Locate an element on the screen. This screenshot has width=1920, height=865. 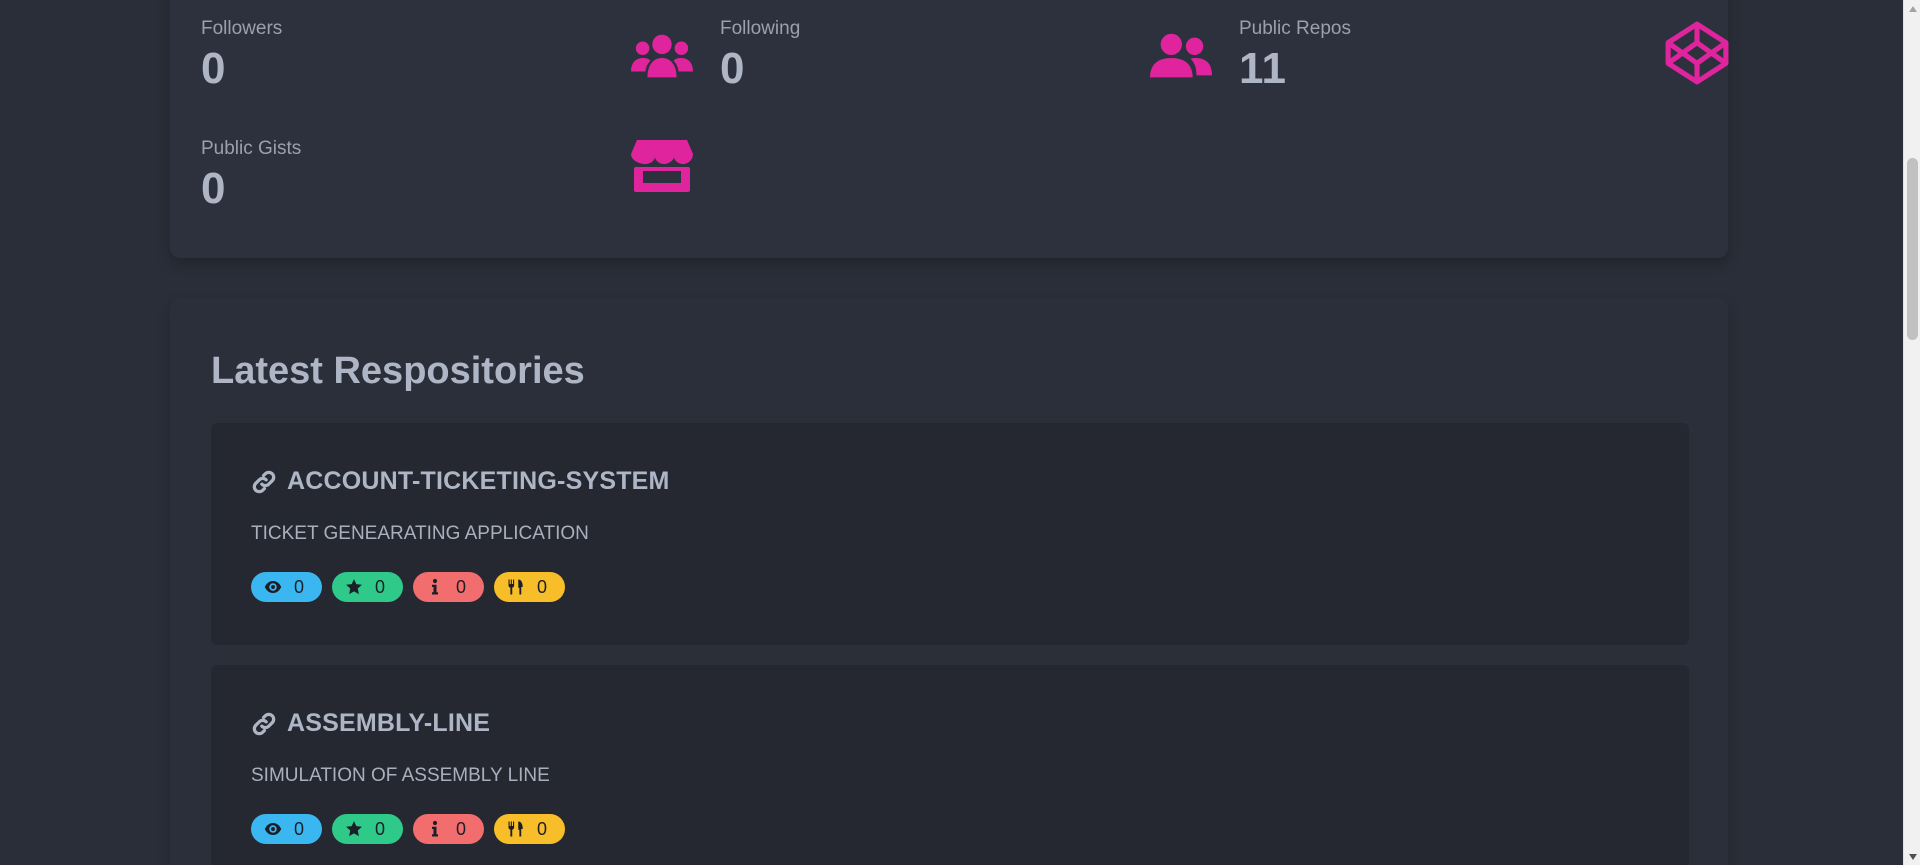
stat-label: Following is located at coordinates (760, 28).